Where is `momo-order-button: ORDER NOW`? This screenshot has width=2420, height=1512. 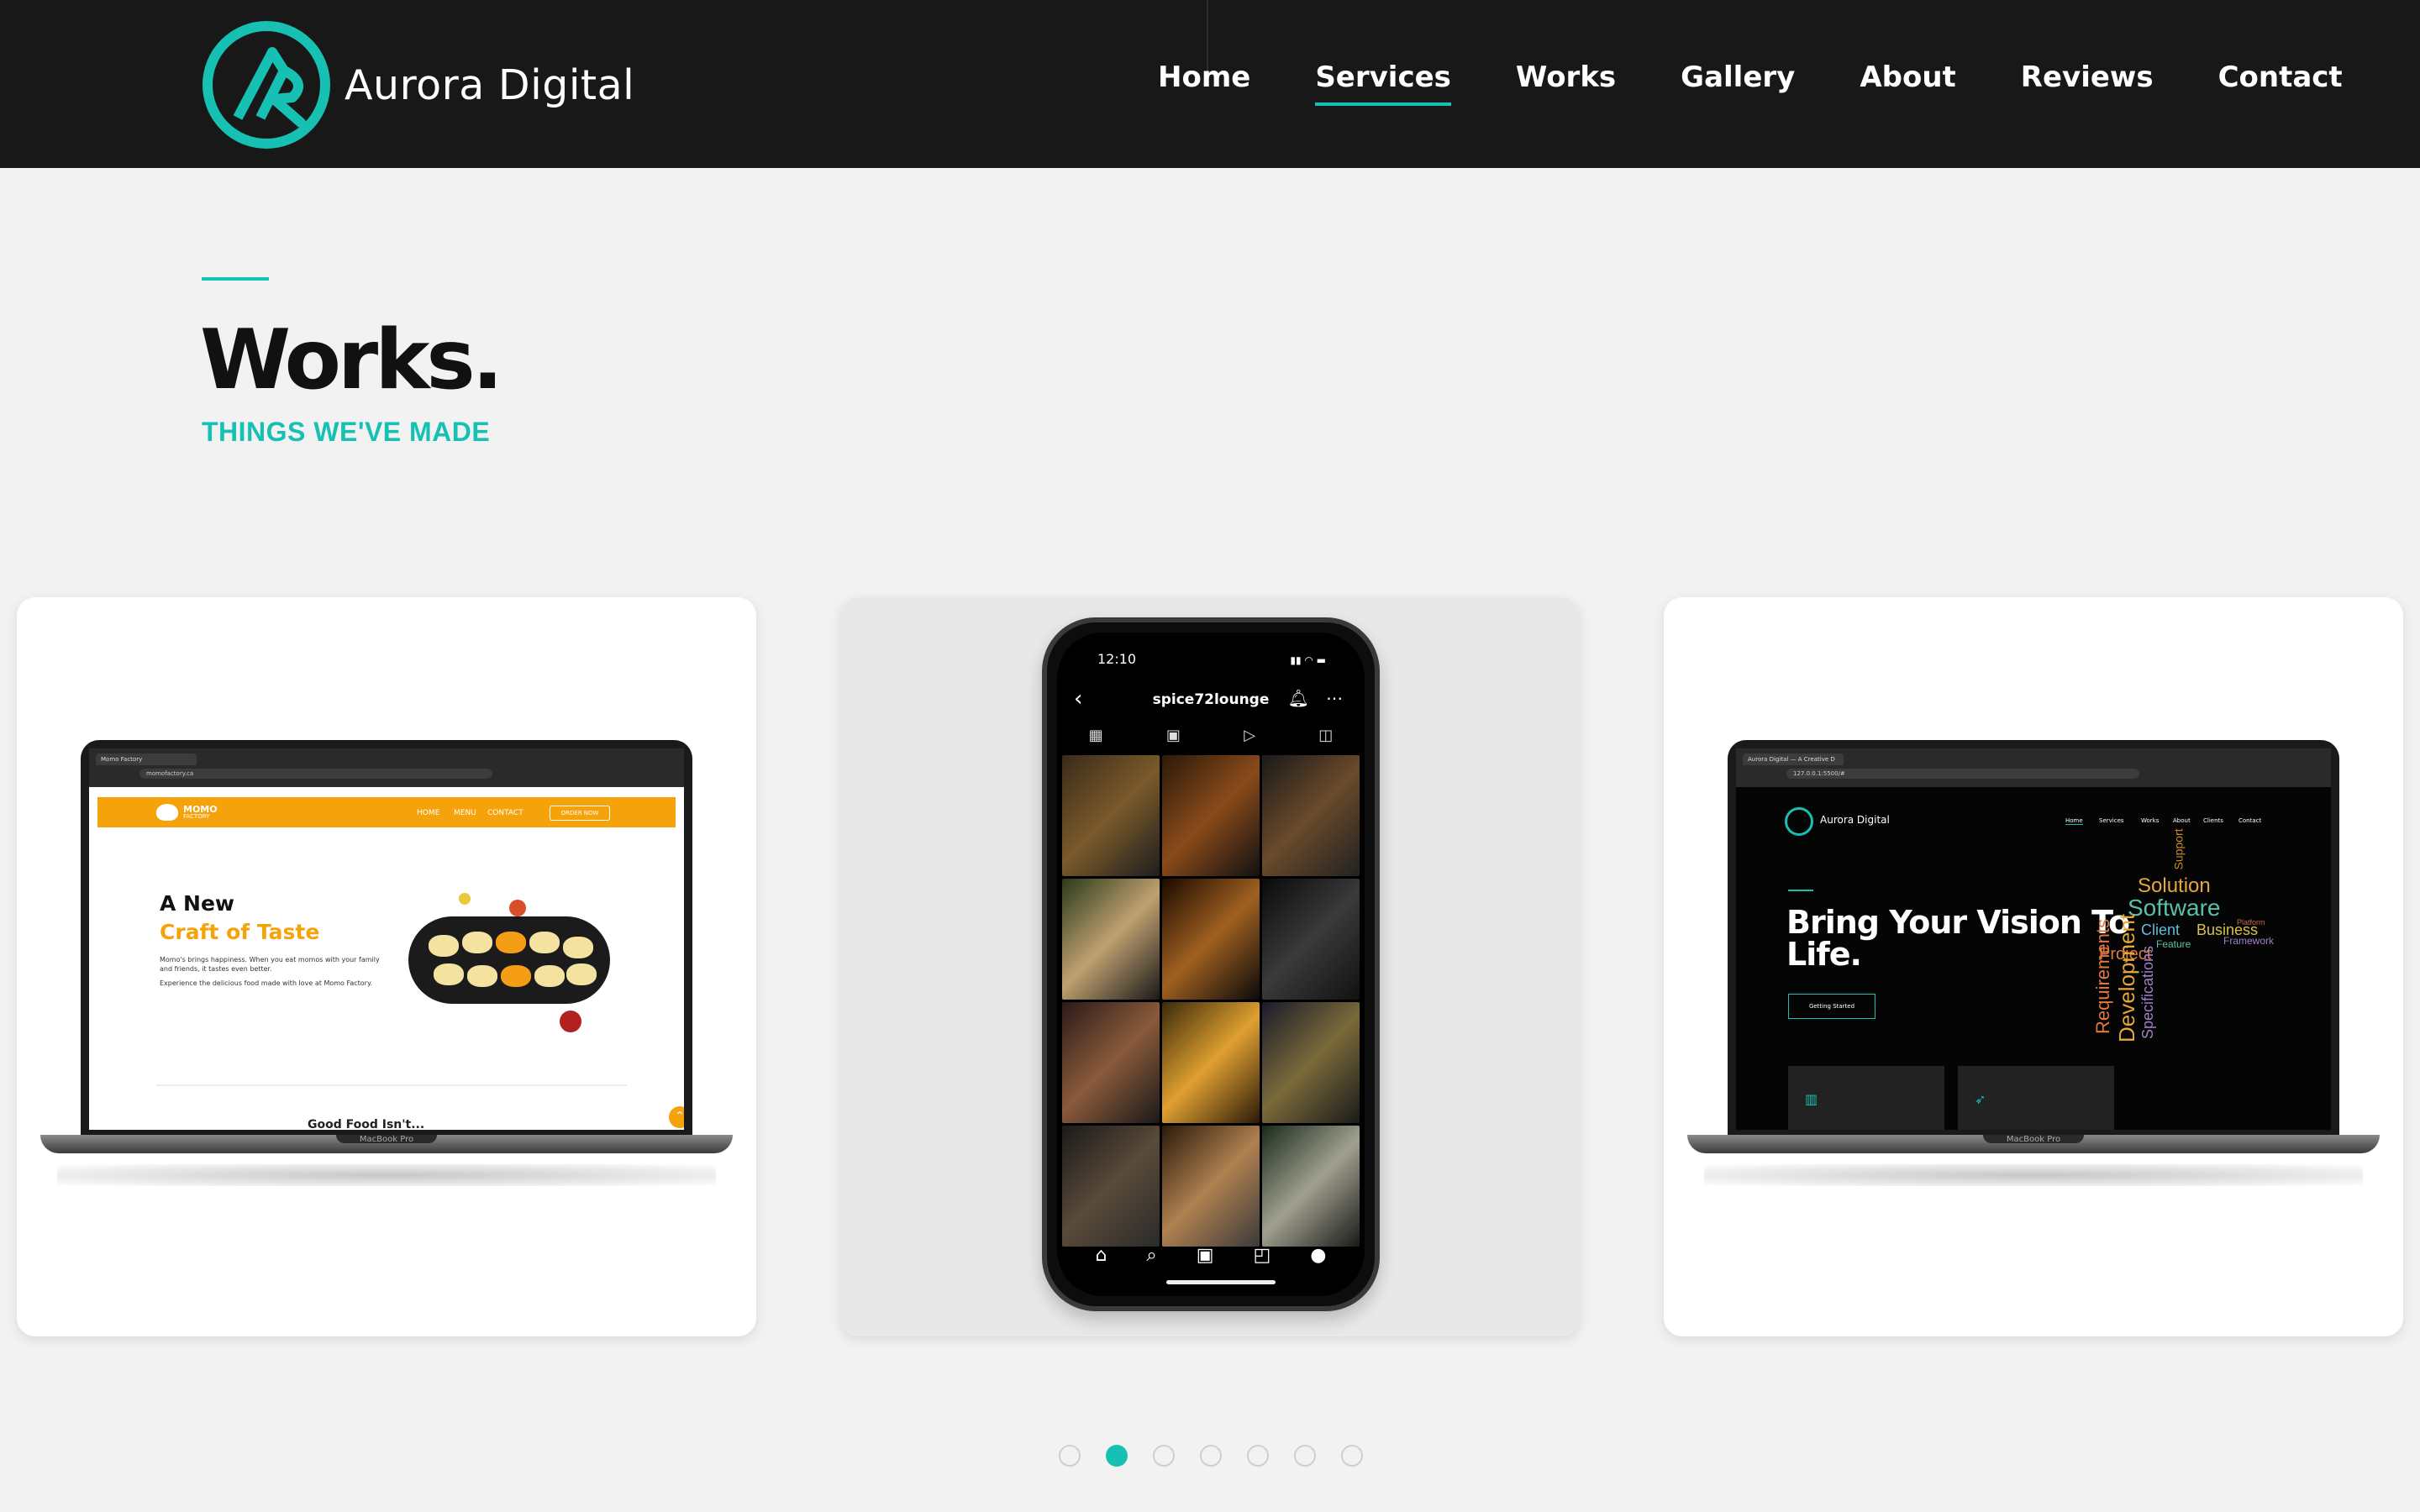 momo-order-button: ORDER NOW is located at coordinates (580, 813).